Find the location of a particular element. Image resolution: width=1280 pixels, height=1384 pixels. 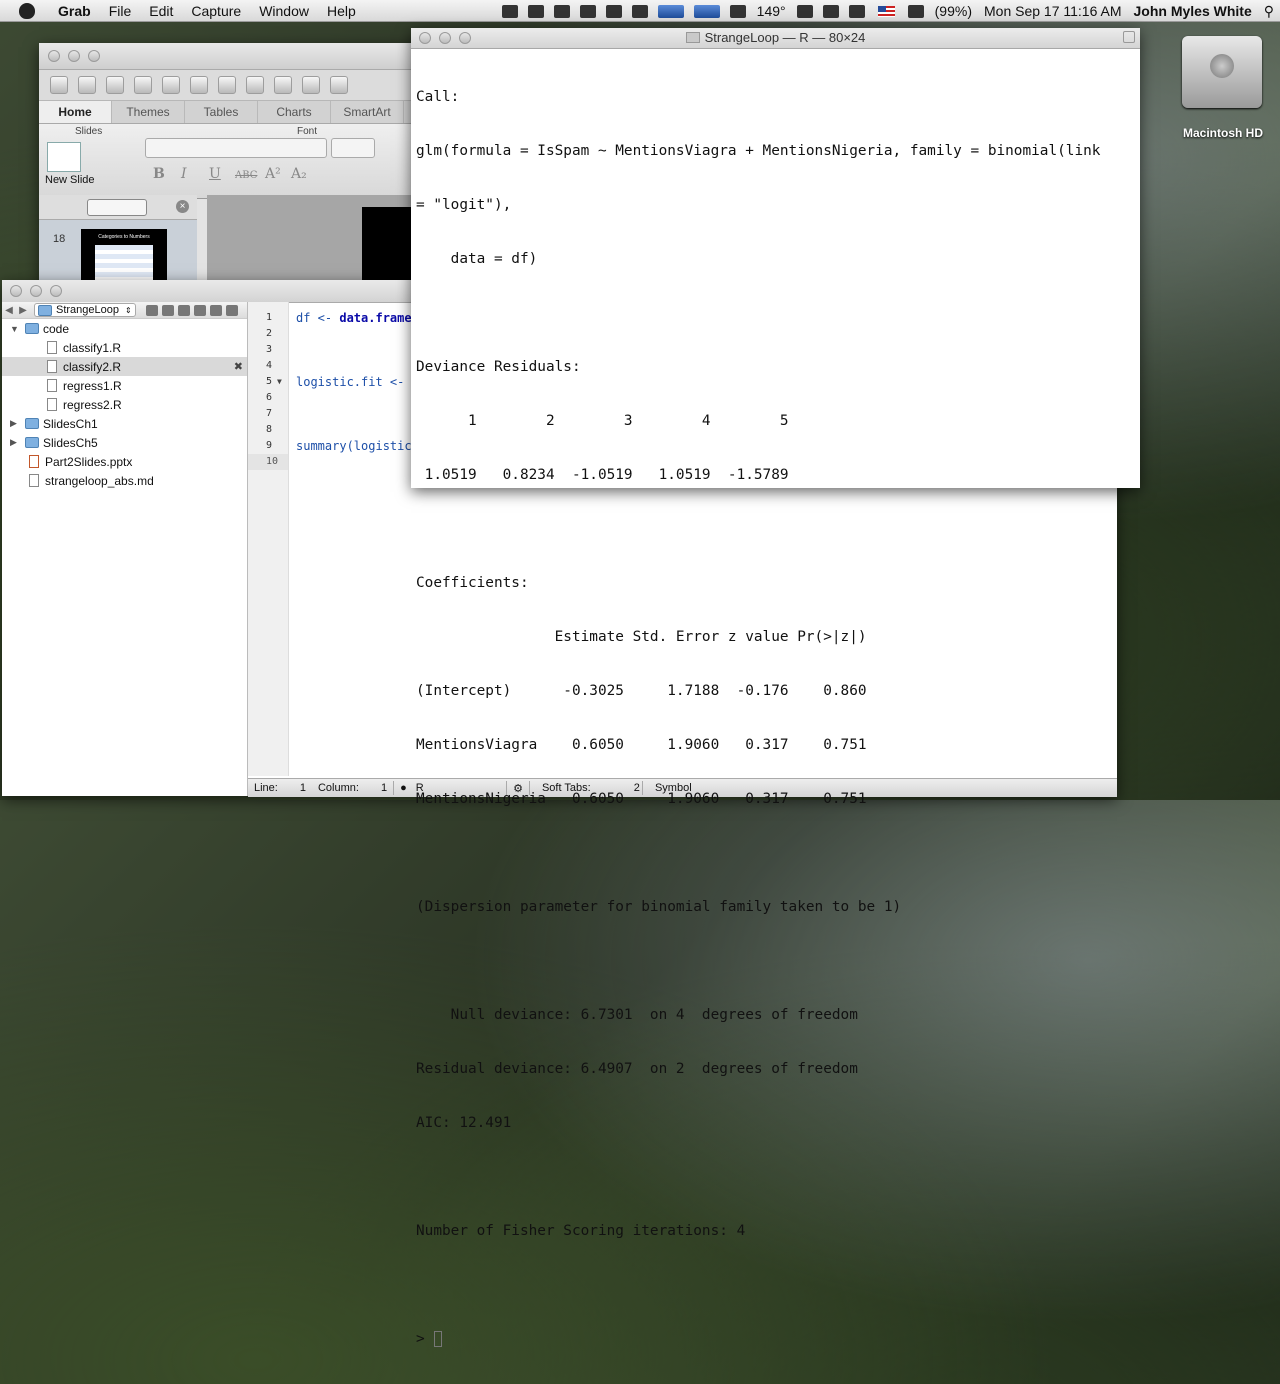

text-cursor is located at coordinates (437, 1339).